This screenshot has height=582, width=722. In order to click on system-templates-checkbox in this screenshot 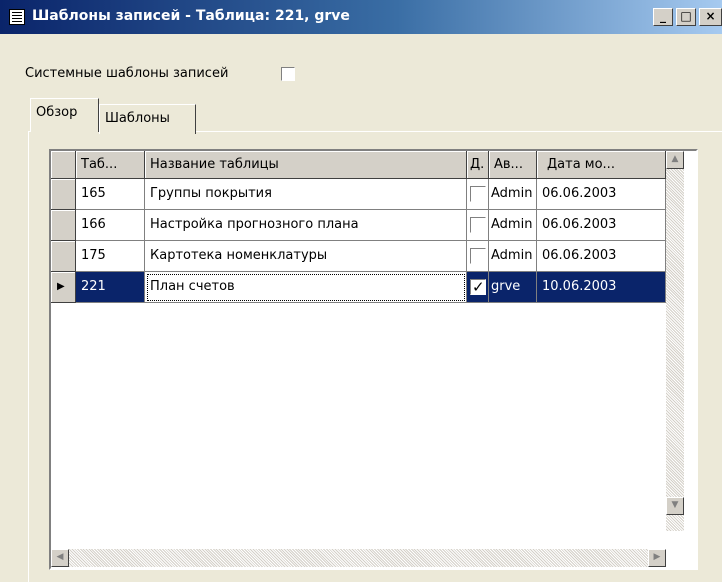, I will do `click(288, 74)`.